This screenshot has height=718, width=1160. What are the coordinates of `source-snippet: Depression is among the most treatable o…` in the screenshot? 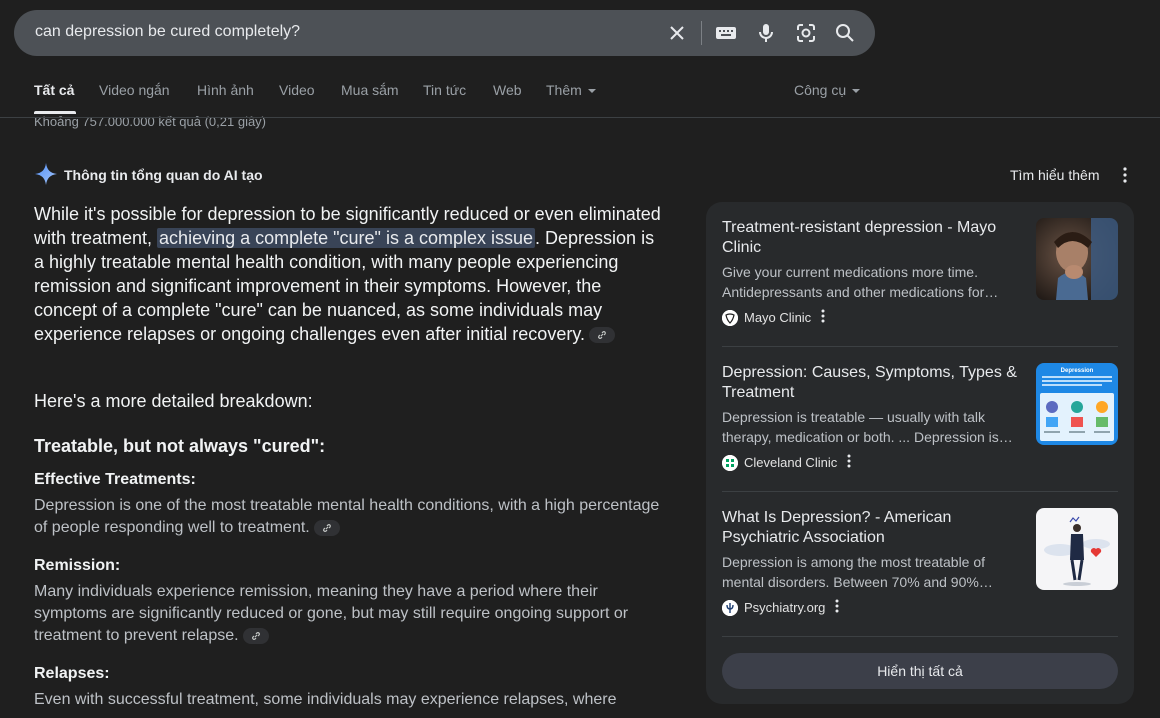 It's located at (857, 572).